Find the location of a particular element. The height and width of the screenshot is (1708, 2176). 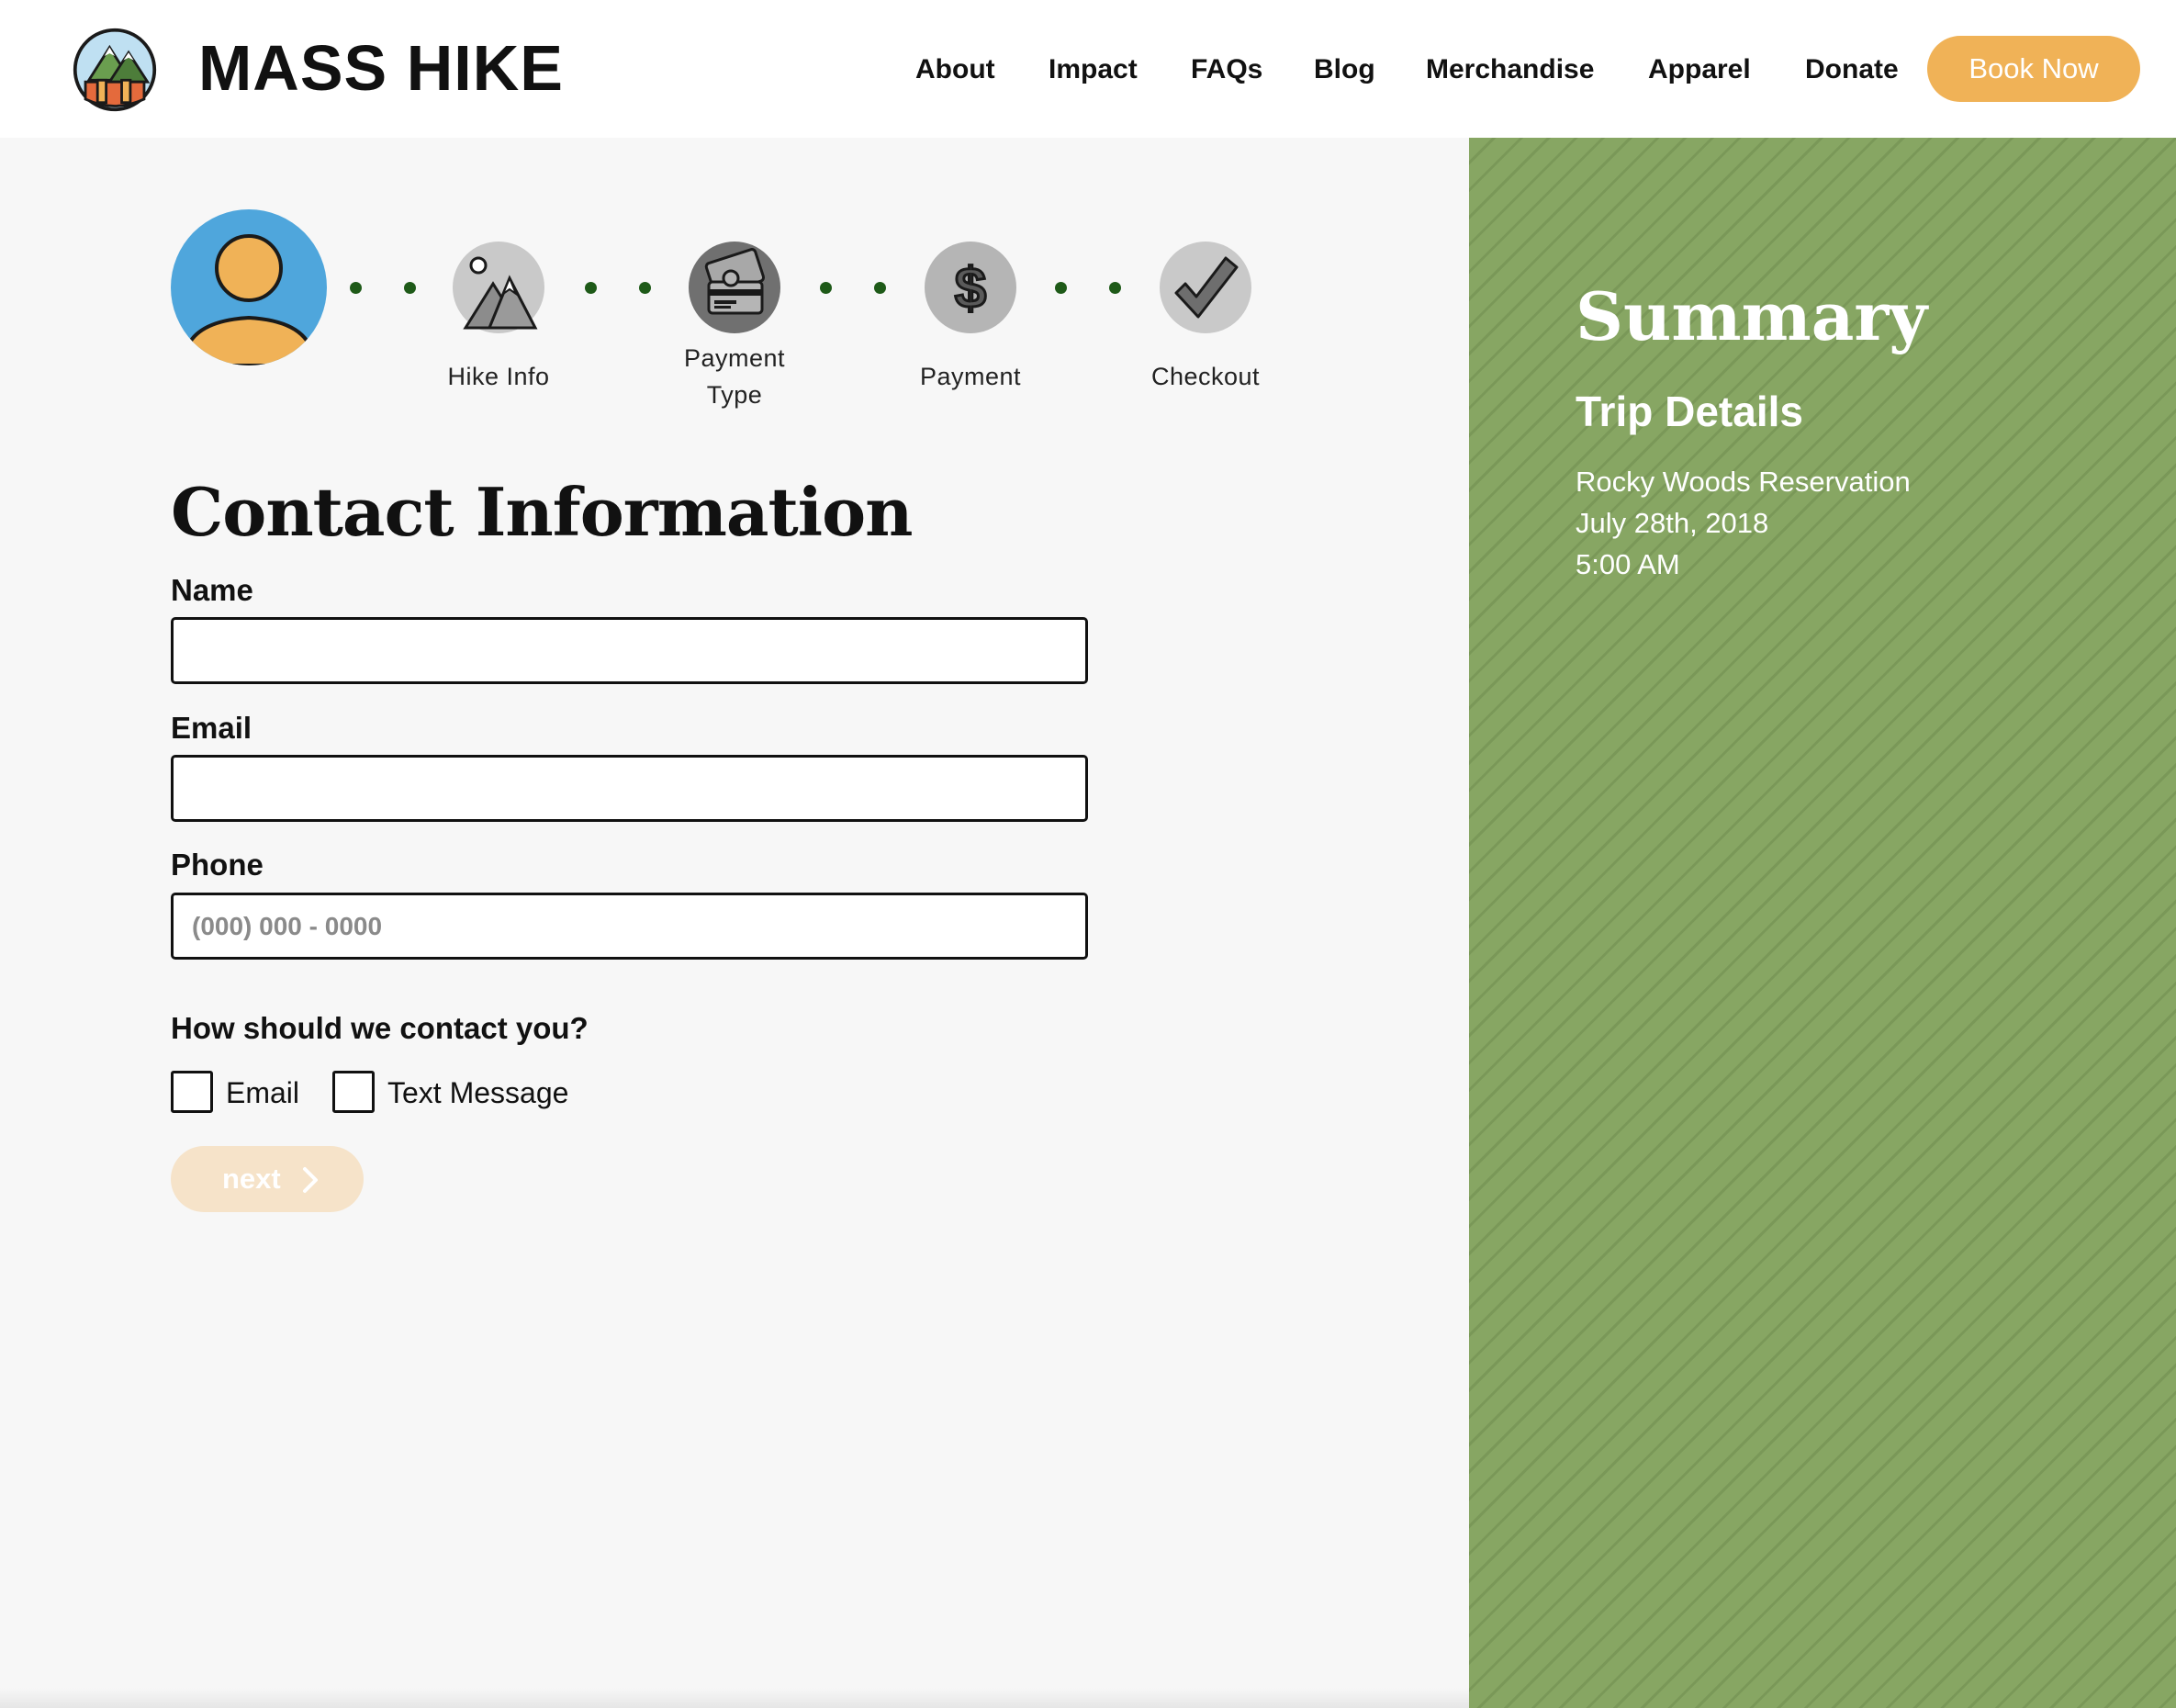

trip-time: 5:00 AM is located at coordinates (1628, 564).